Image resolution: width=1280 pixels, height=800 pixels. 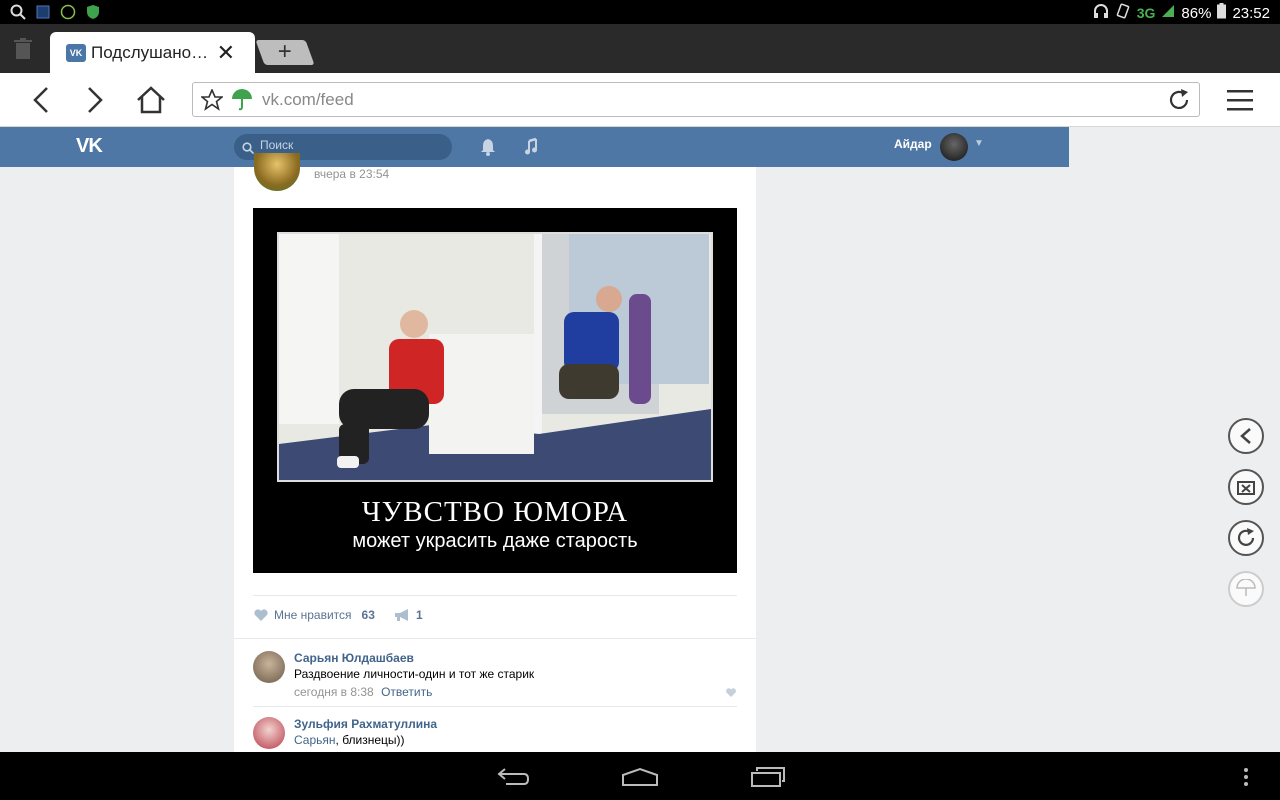 I want to click on rotation-icon, so click(x=1123, y=13).